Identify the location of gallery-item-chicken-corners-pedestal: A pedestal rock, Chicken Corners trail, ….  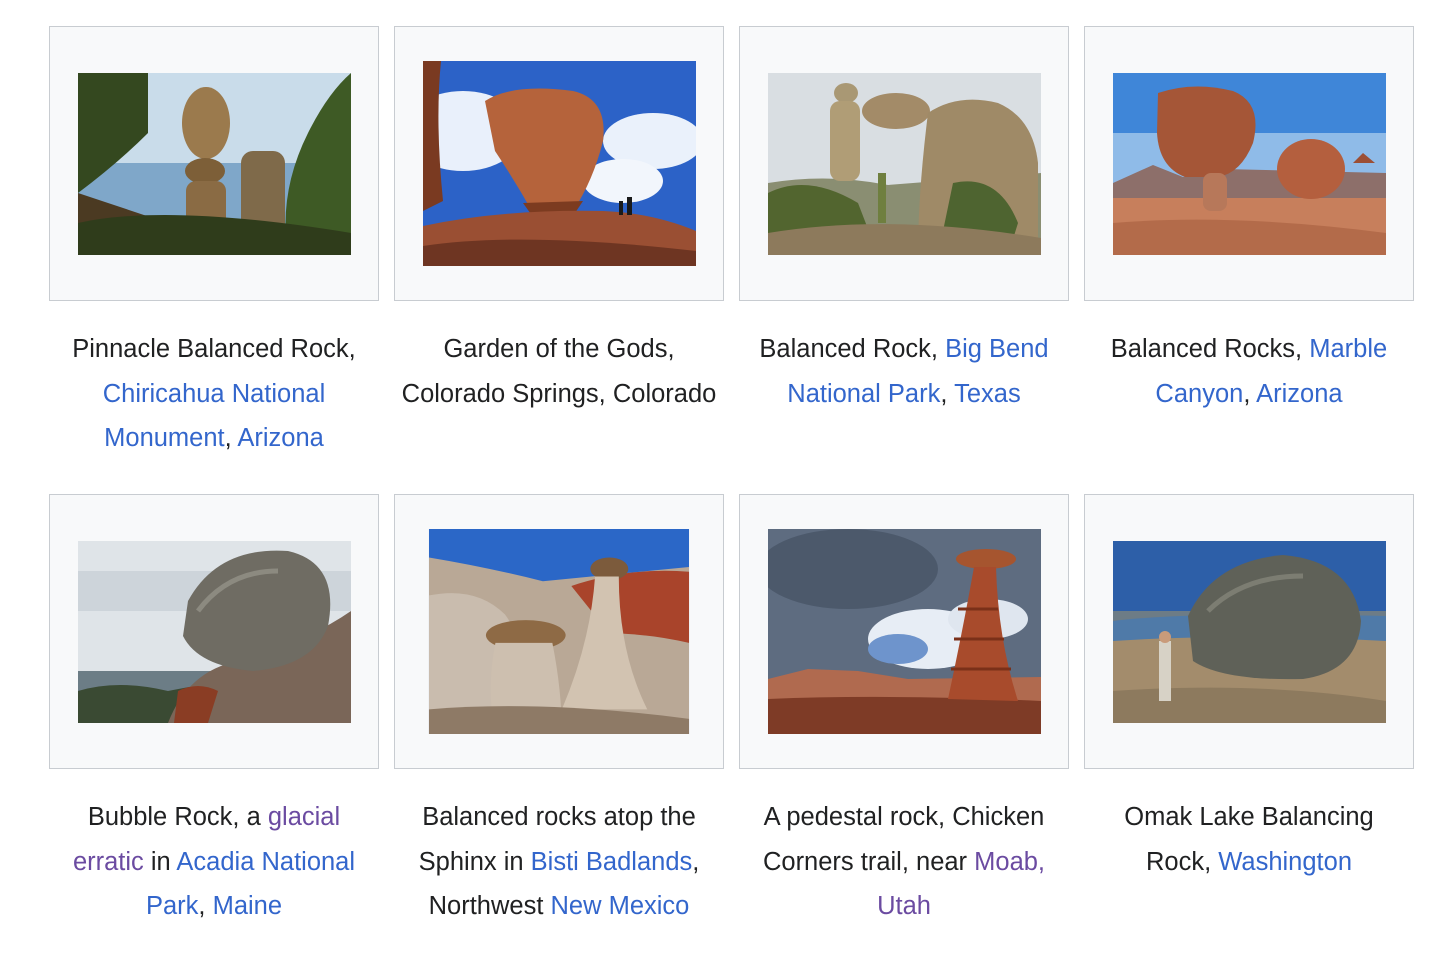
(904, 724).